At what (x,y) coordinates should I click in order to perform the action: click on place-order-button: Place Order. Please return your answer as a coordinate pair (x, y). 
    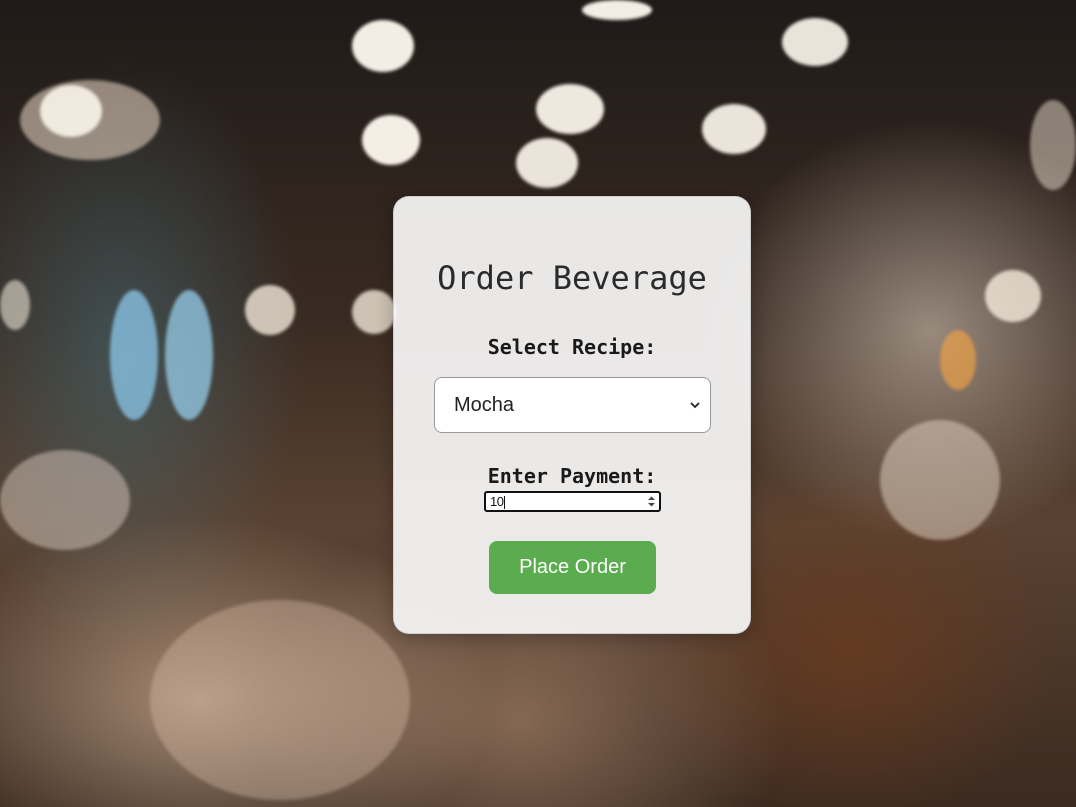
    Looking at the image, I should click on (572, 567).